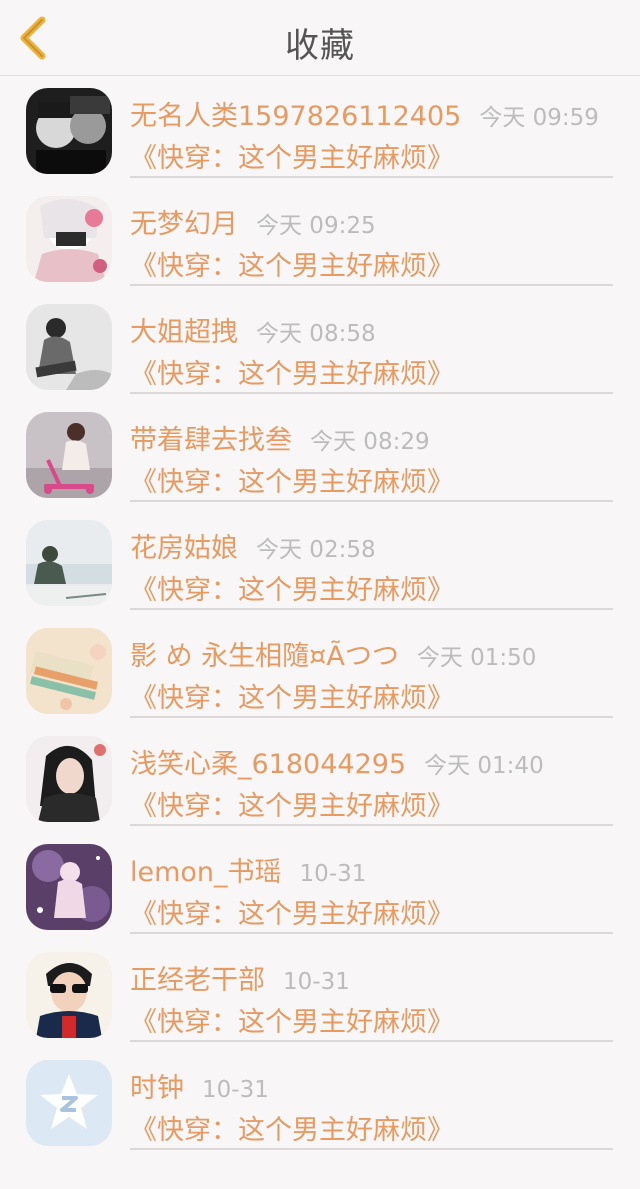 The width and height of the screenshot is (640, 1189). What do you see at coordinates (184, 548) in the screenshot?
I see `user-name: 花房姑娘` at bounding box center [184, 548].